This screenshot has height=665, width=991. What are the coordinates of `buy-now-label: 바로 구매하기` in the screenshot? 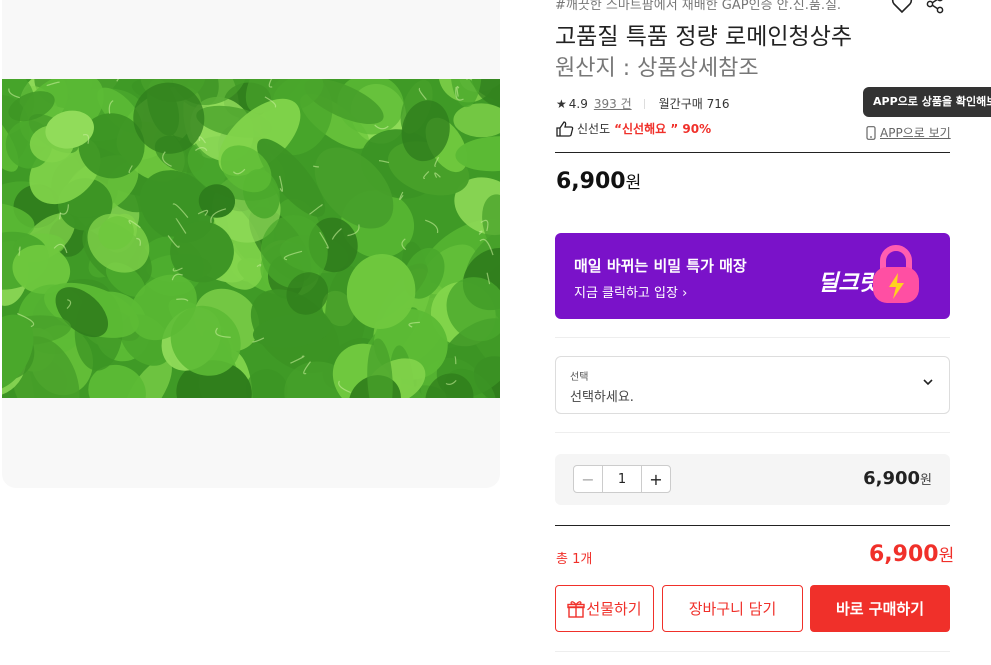 It's located at (880, 609).